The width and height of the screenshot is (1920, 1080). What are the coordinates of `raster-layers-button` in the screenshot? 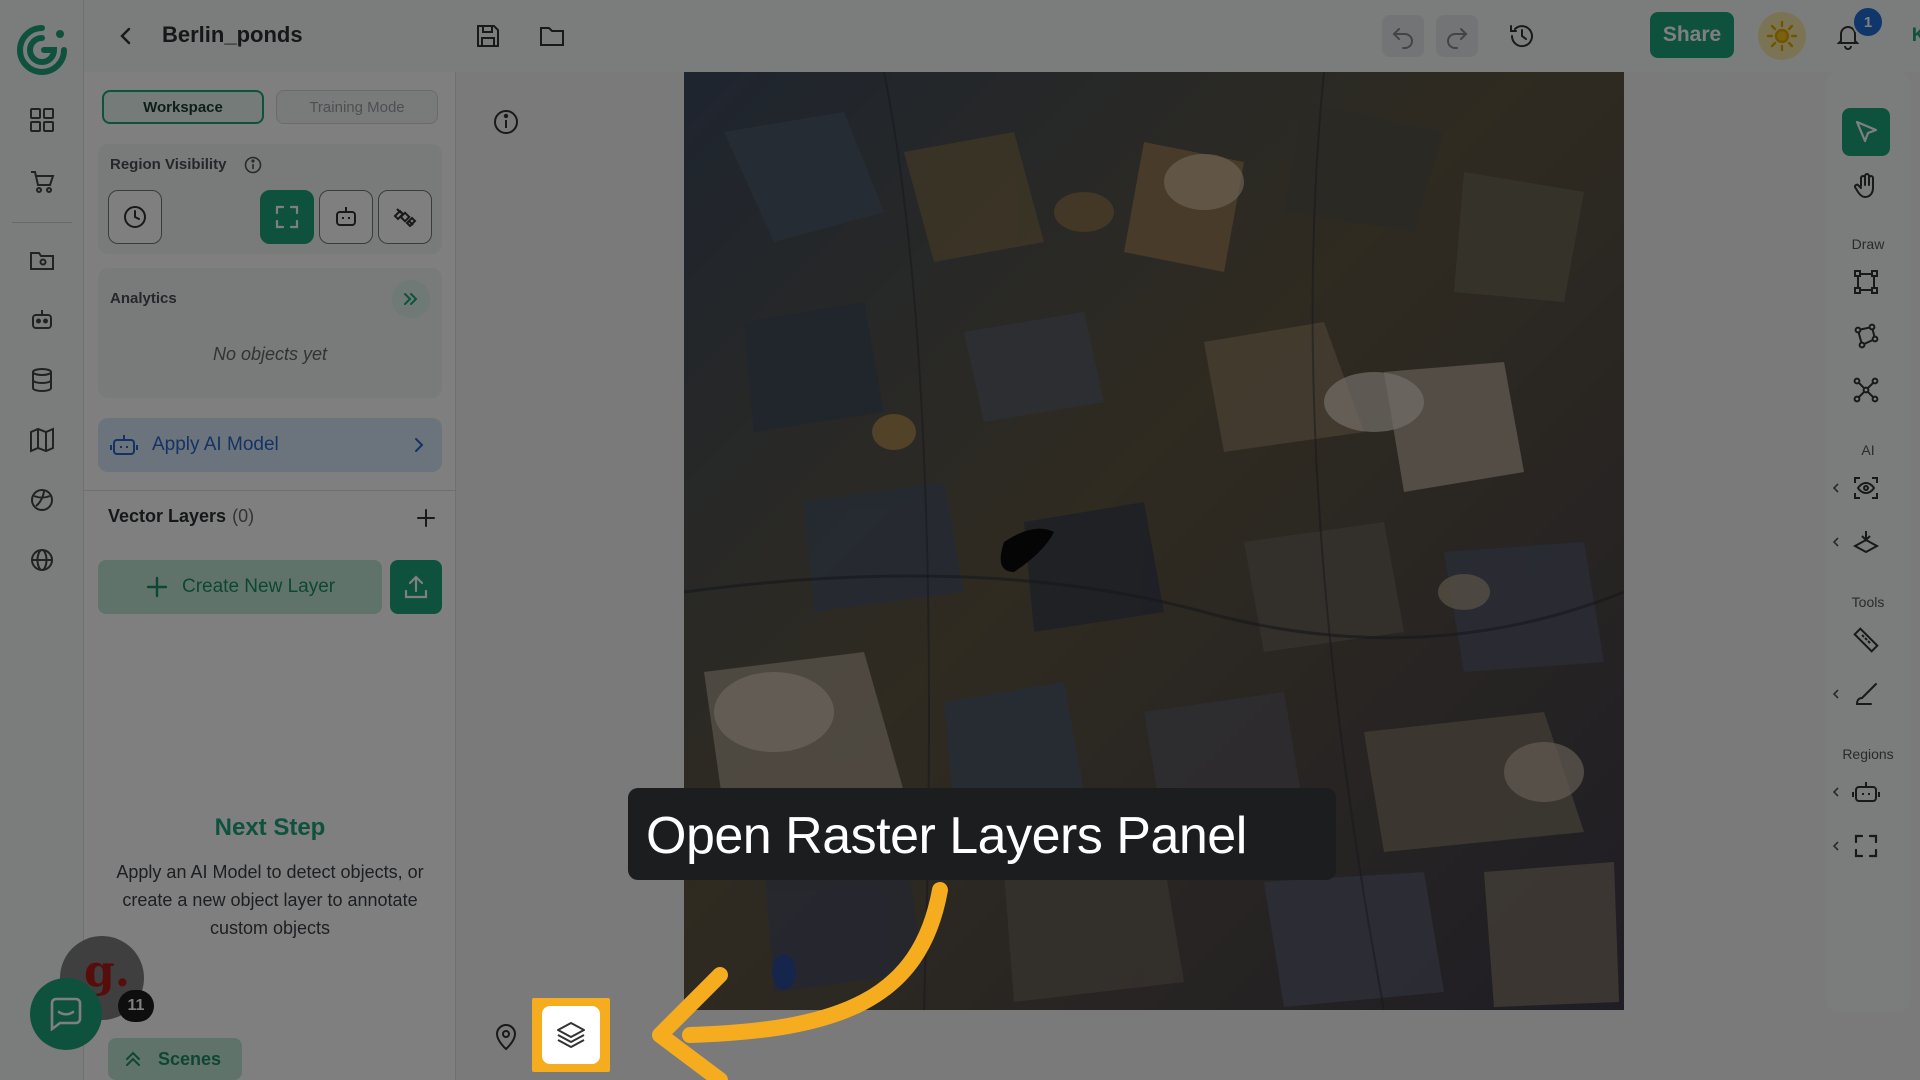 It's located at (571, 1035).